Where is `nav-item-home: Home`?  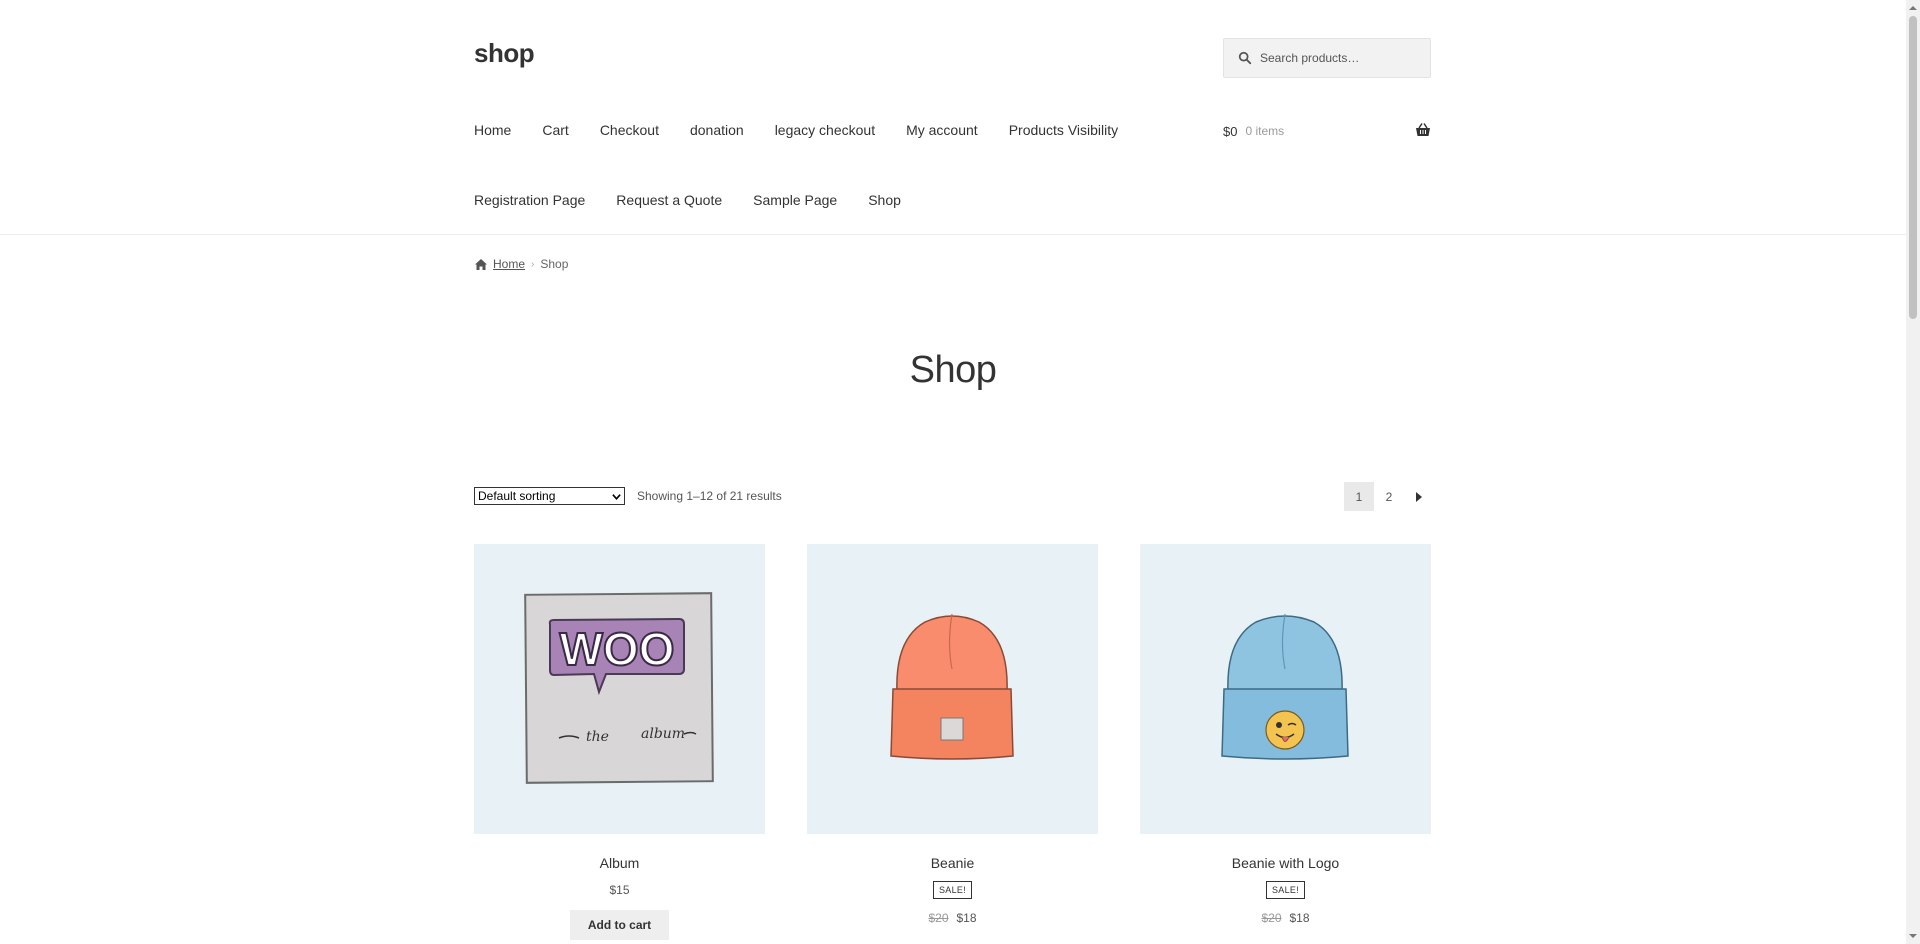 nav-item-home: Home is located at coordinates (492, 130).